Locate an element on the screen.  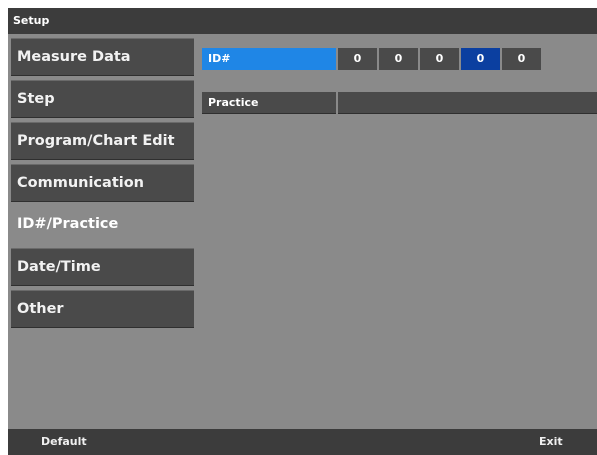
sidebar-item-communication: Communication is located at coordinates (102, 183).